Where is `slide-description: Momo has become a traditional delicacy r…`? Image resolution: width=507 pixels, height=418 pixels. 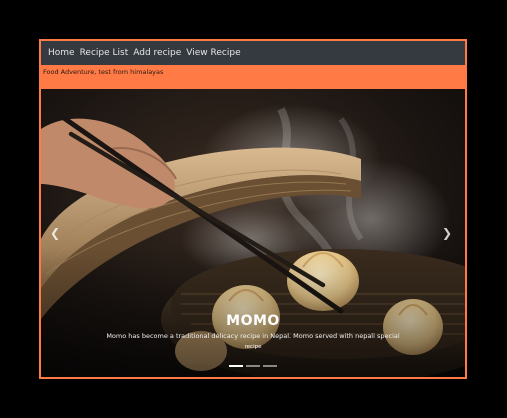 slide-description: Momo has become a traditional delicacy r… is located at coordinates (253, 336).